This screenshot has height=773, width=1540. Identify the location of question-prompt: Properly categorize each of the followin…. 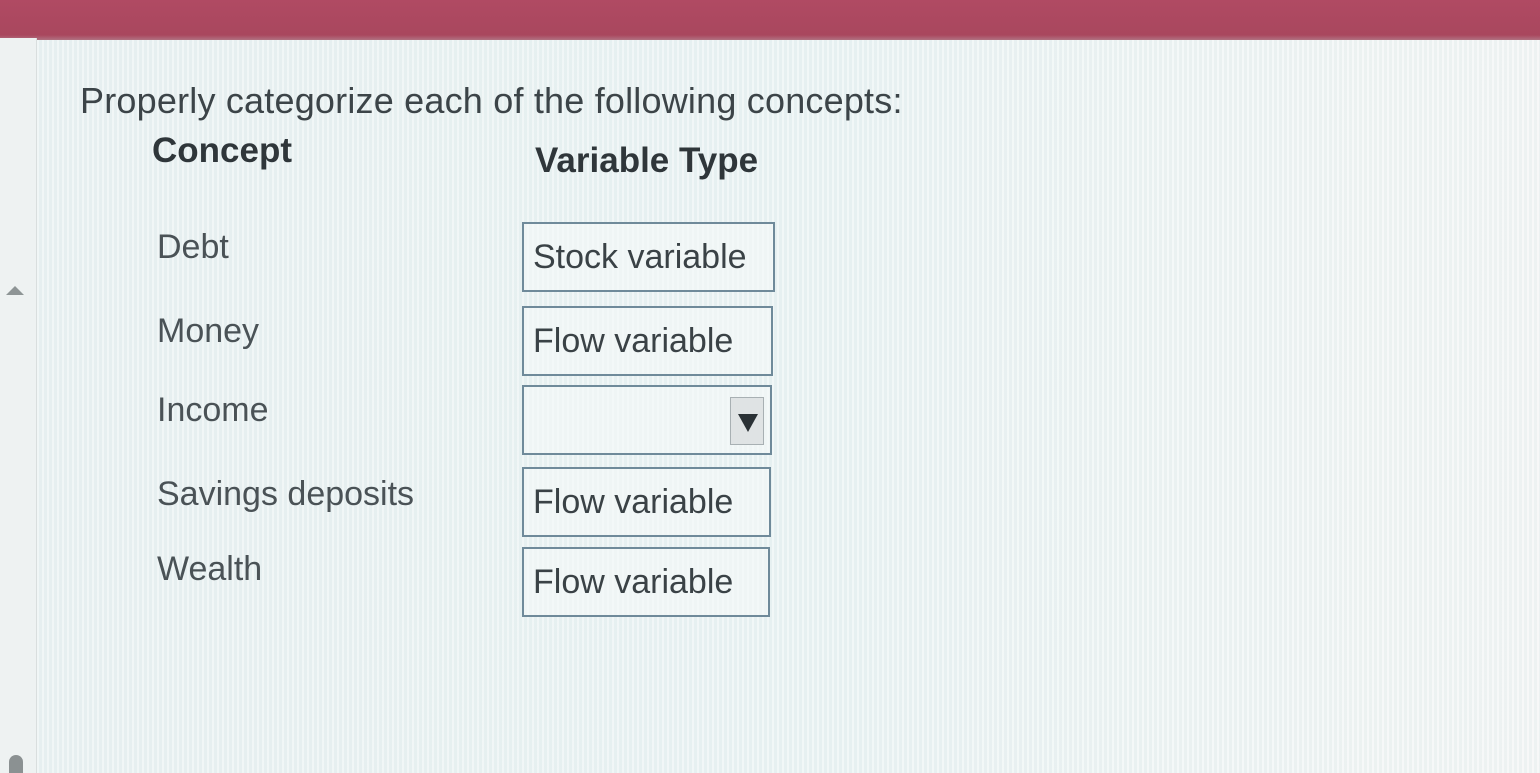
(491, 100).